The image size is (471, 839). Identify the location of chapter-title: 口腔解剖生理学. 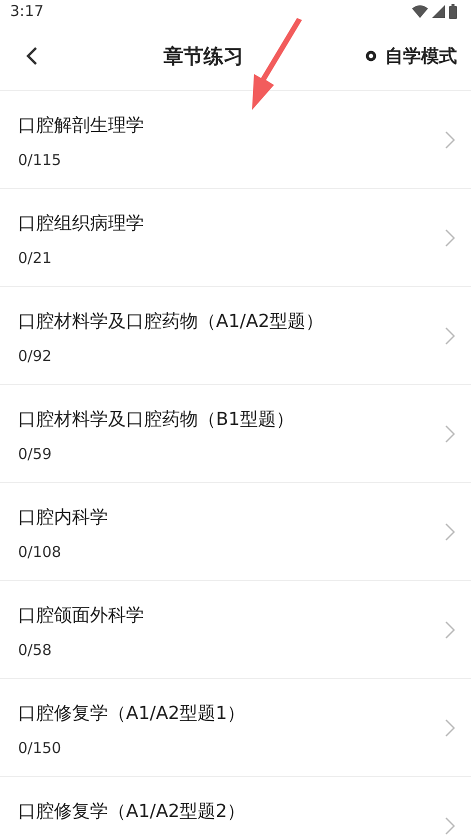
(81, 125).